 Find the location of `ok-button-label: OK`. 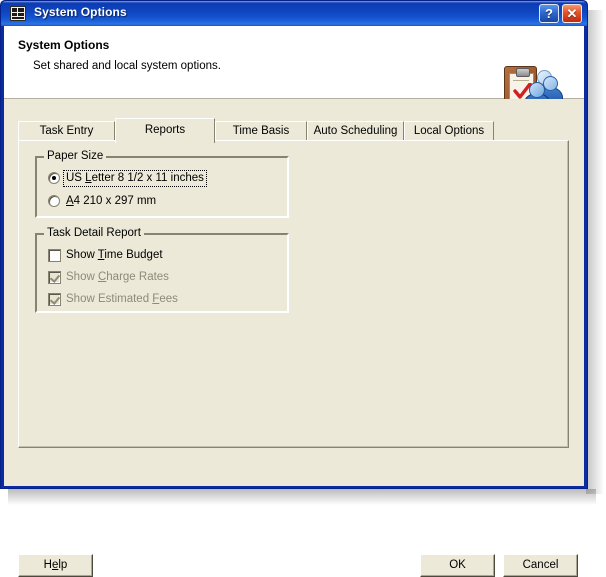

ok-button-label: OK is located at coordinates (457, 565).